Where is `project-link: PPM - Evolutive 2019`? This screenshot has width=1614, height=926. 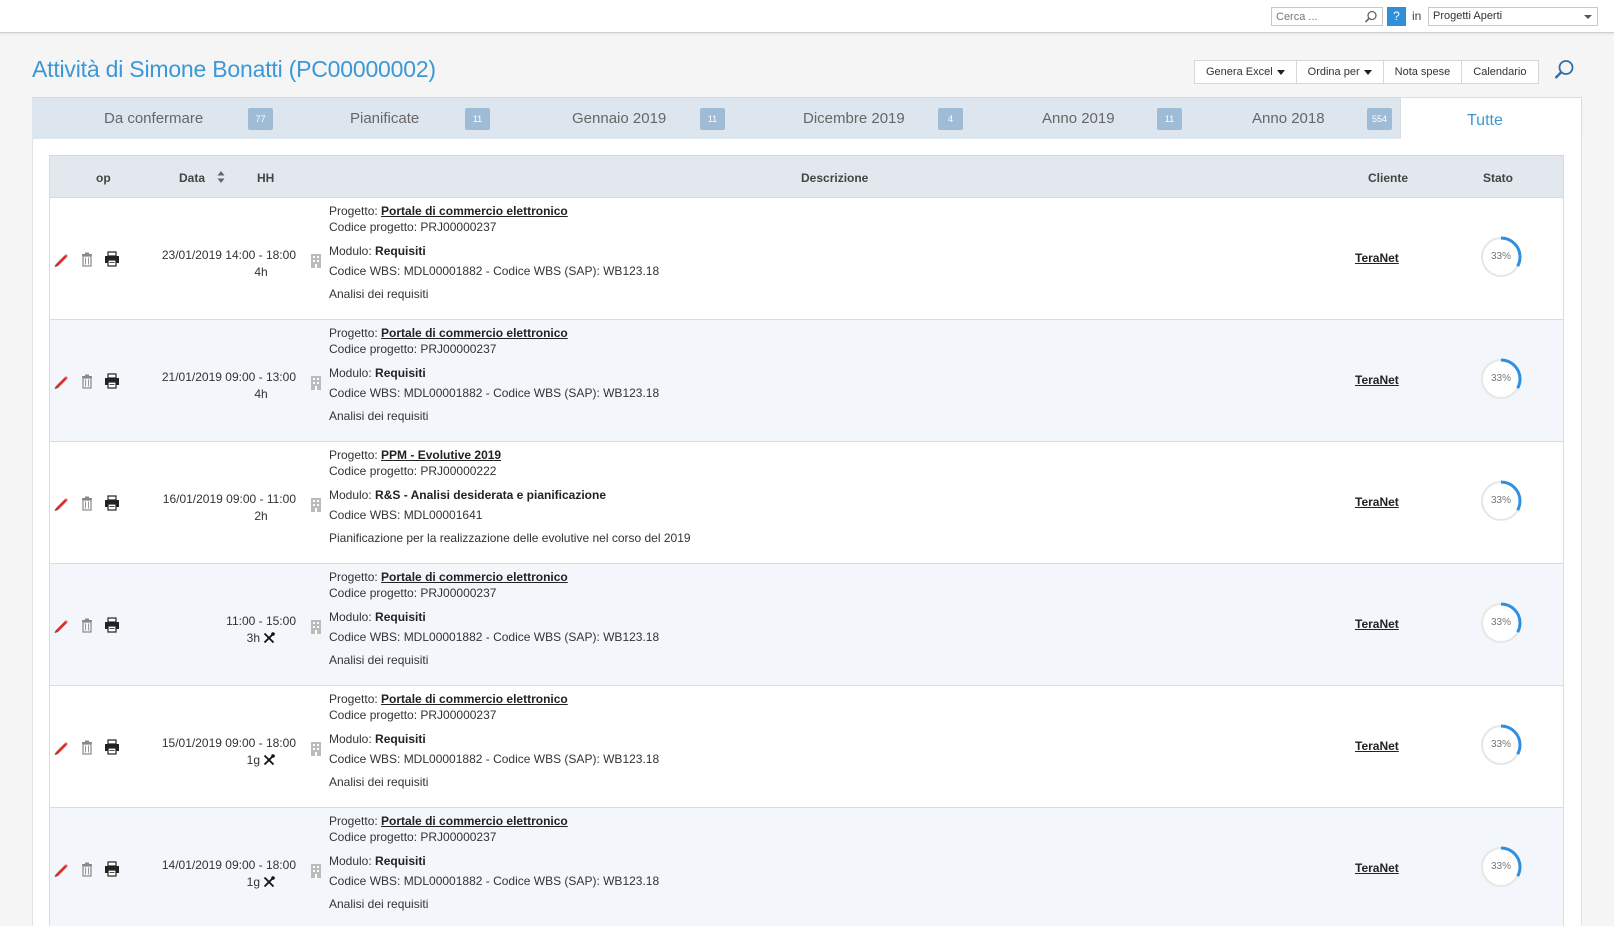 project-link: PPM - Evolutive 2019 is located at coordinates (441, 455).